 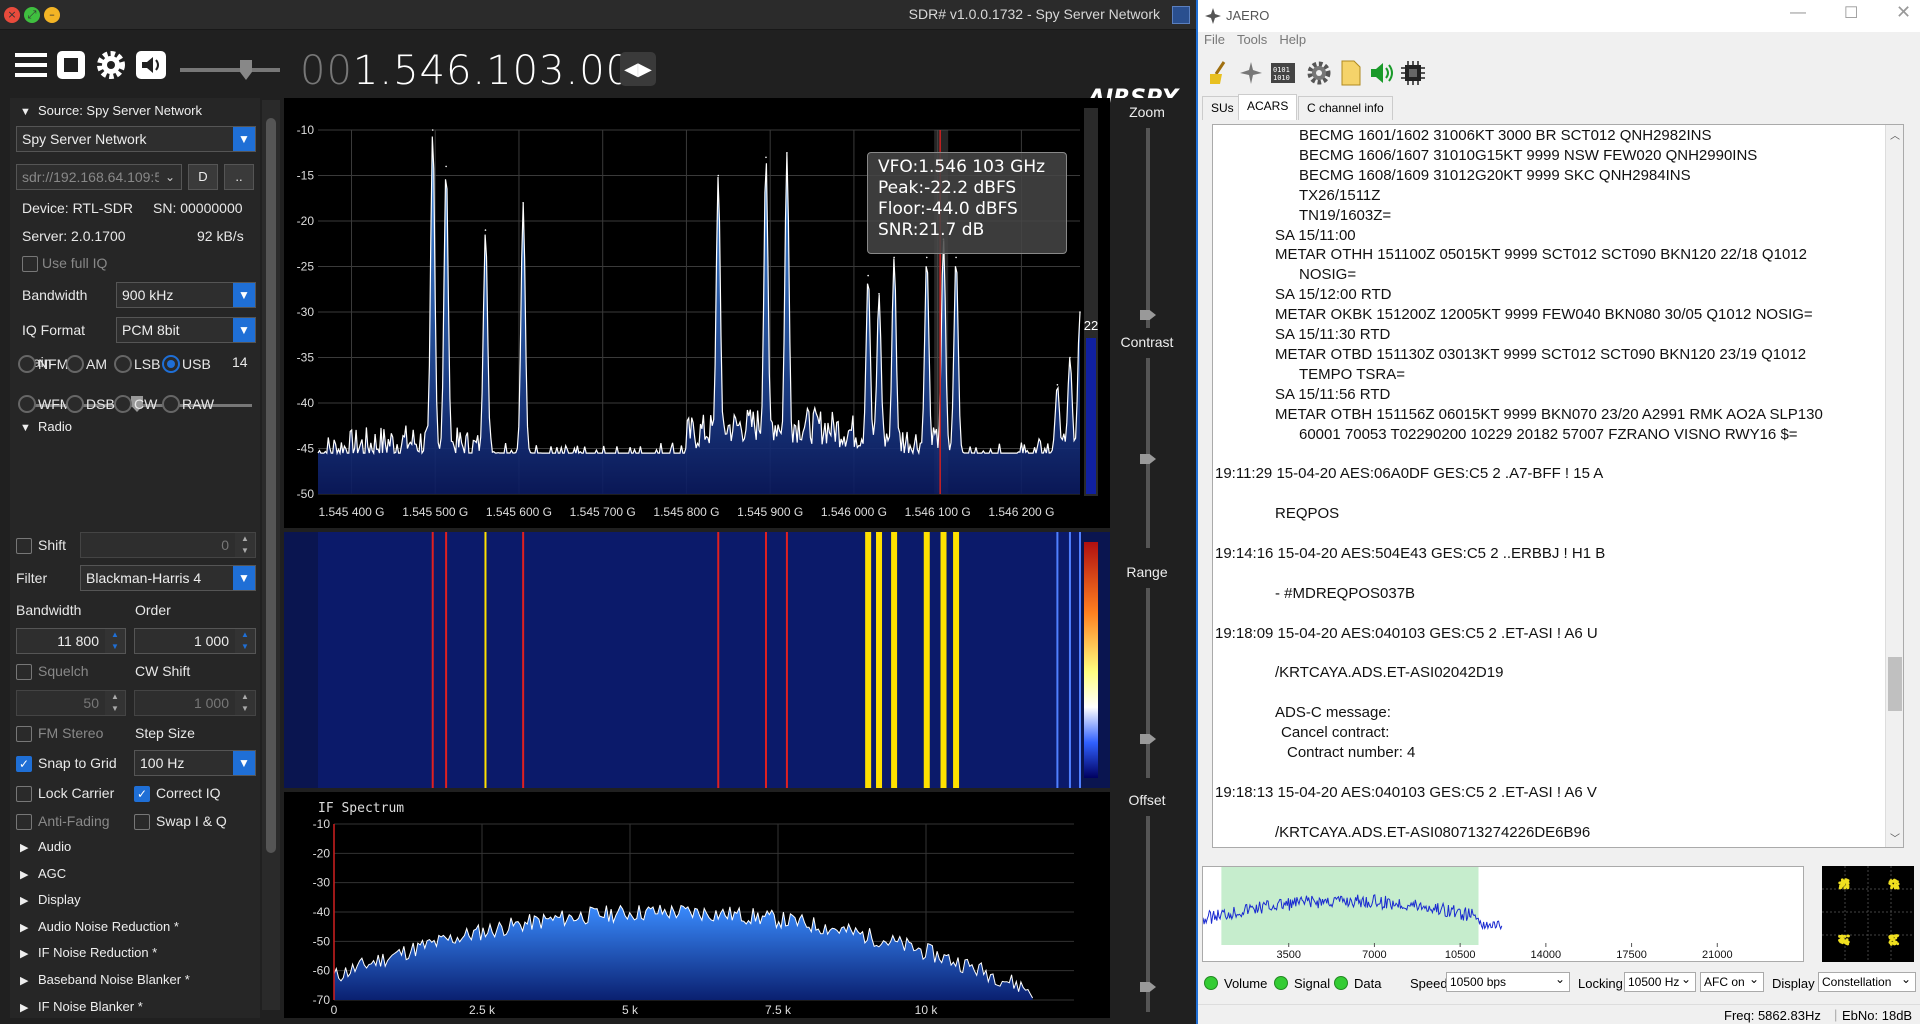 What do you see at coordinates (479, 71) in the screenshot?
I see `frequency-display: 001.546.103.000` at bounding box center [479, 71].